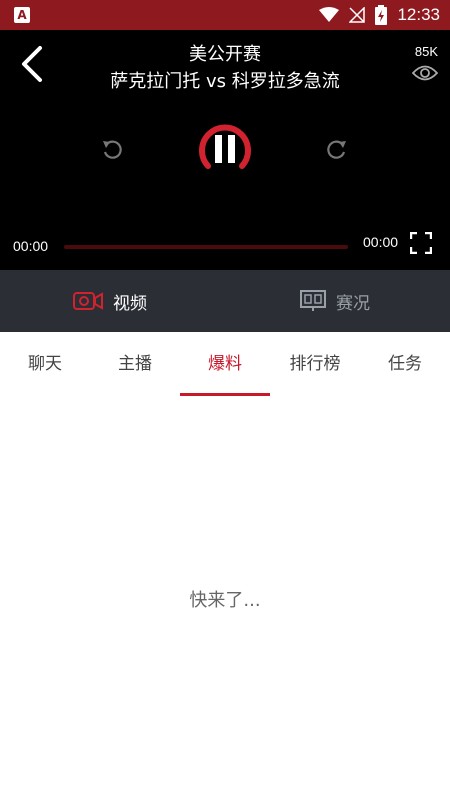 The image size is (450, 800). I want to click on current-time: 00:00, so click(31, 246).